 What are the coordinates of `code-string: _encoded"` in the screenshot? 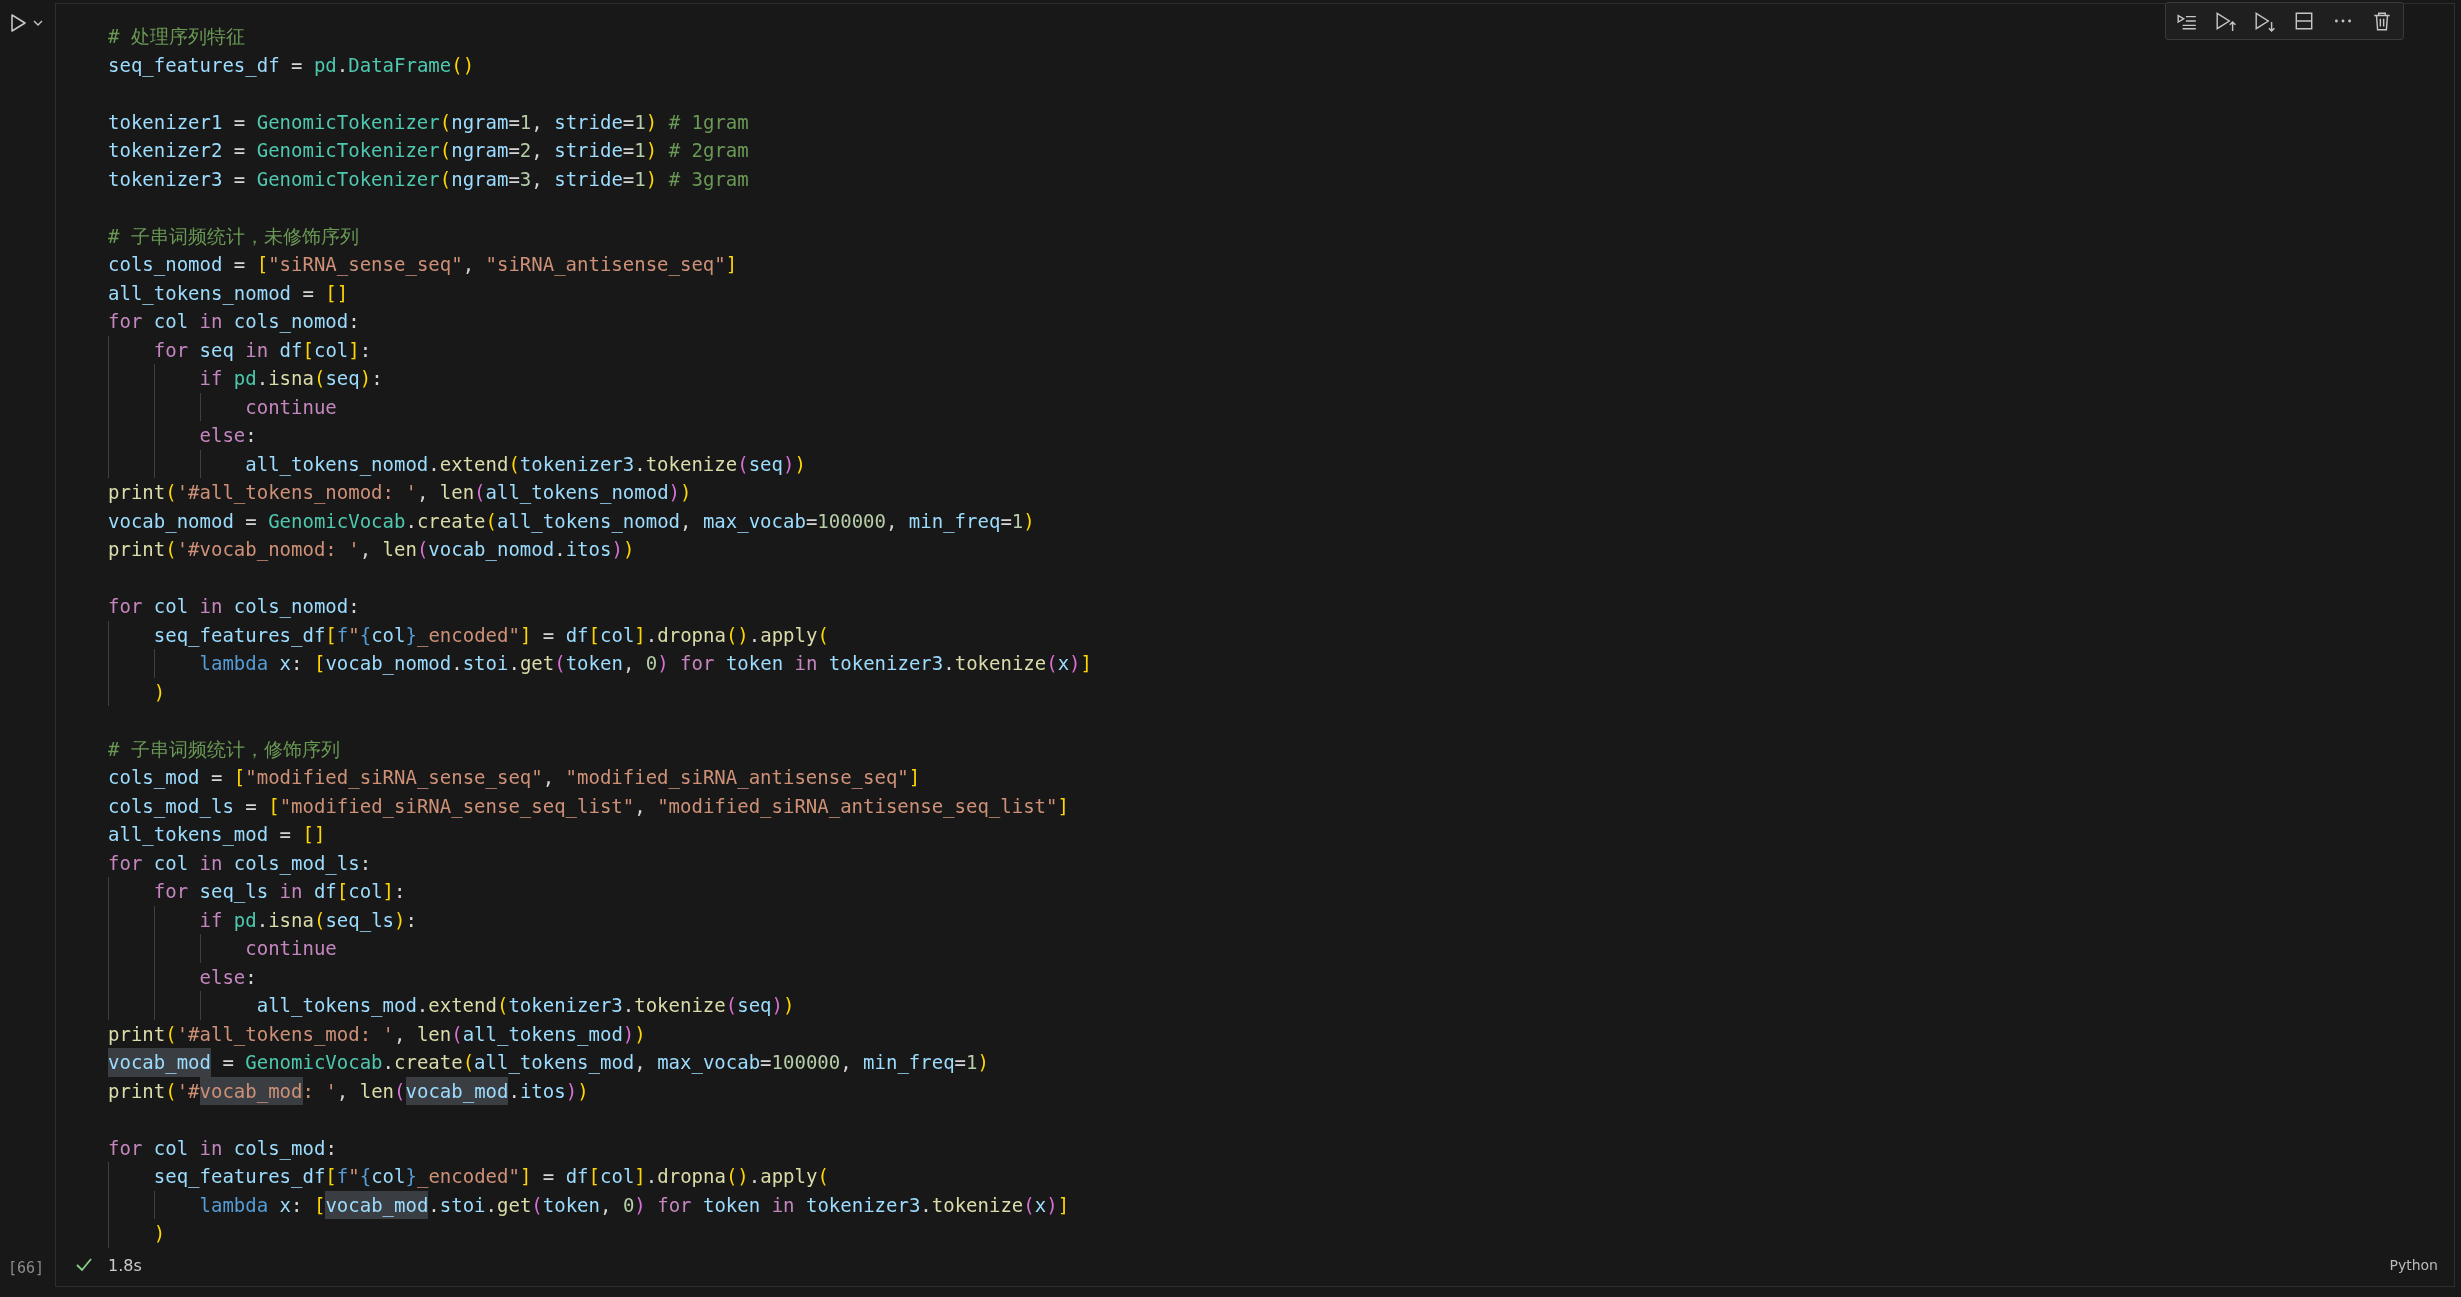 It's located at (468, 1177).